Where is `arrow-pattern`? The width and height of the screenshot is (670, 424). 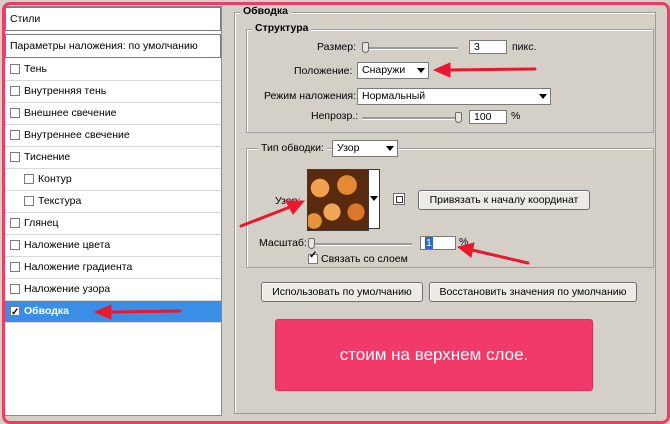 arrow-pattern is located at coordinates (265, 216).